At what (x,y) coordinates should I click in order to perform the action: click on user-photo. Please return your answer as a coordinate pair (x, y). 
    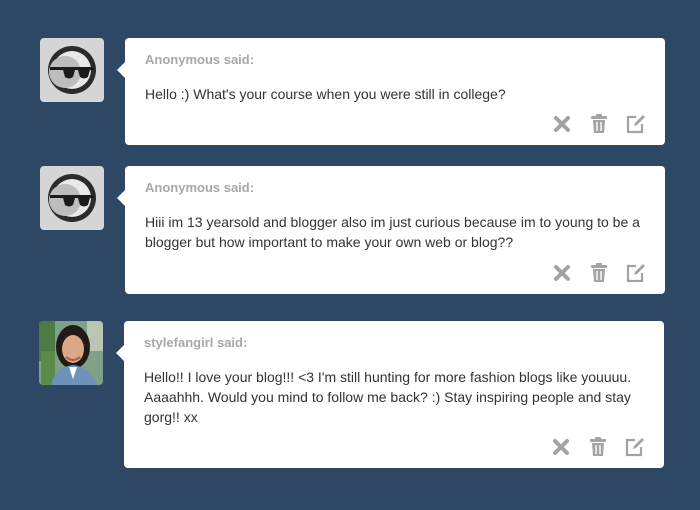
    Looking at the image, I should click on (71, 353).